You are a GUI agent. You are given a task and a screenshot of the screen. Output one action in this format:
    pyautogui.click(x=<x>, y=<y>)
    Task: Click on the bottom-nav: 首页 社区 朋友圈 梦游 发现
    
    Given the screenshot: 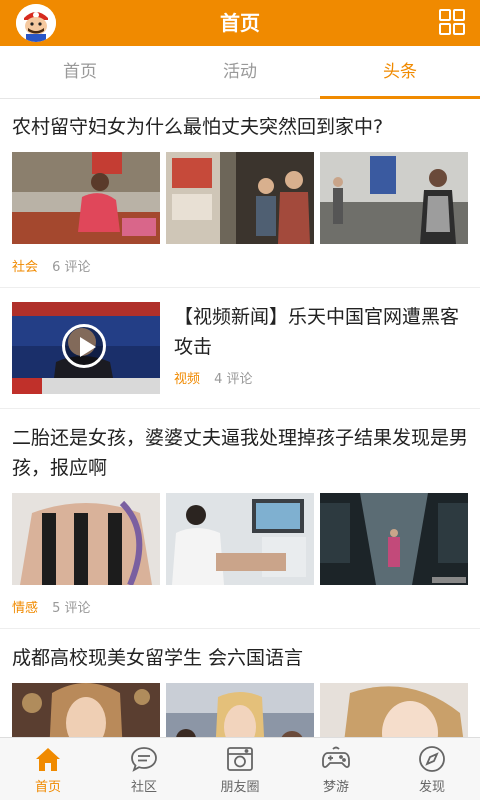 What is the action you would take?
    pyautogui.click(x=240, y=768)
    